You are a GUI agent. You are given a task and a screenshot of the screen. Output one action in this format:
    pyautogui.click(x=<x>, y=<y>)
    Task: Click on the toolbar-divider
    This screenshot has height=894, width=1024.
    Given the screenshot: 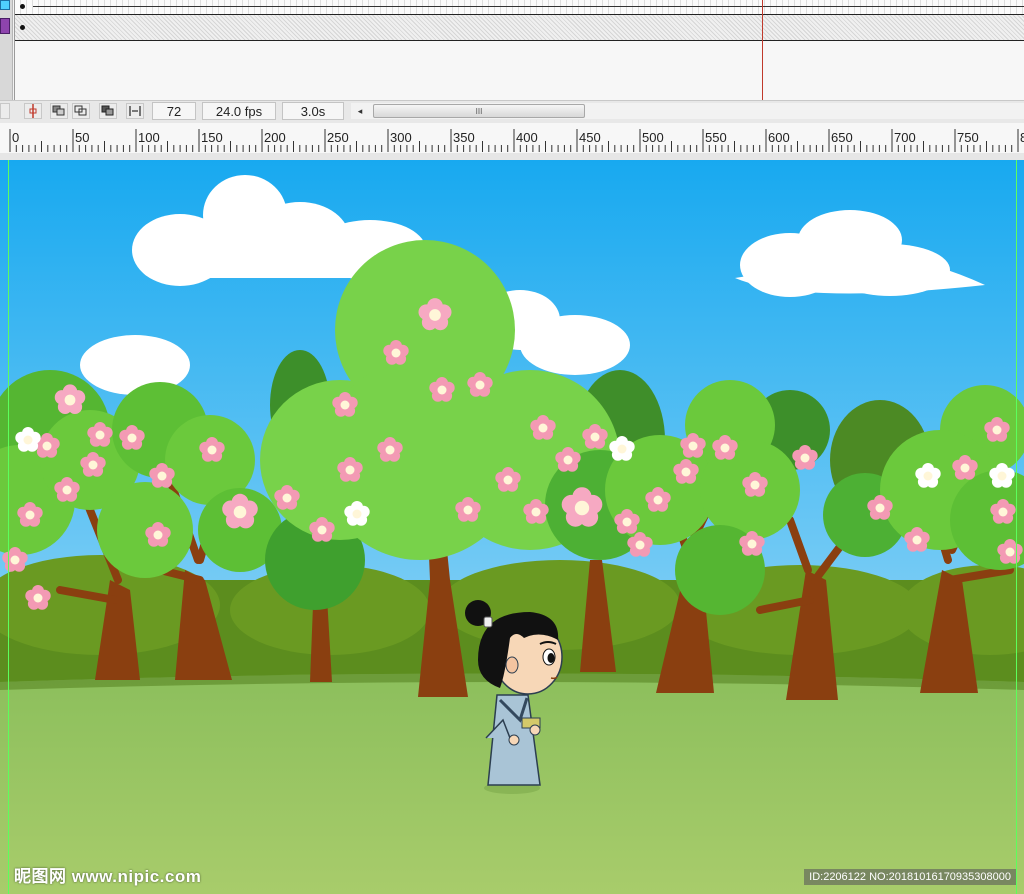 What is the action you would take?
    pyautogui.click(x=5, y=111)
    